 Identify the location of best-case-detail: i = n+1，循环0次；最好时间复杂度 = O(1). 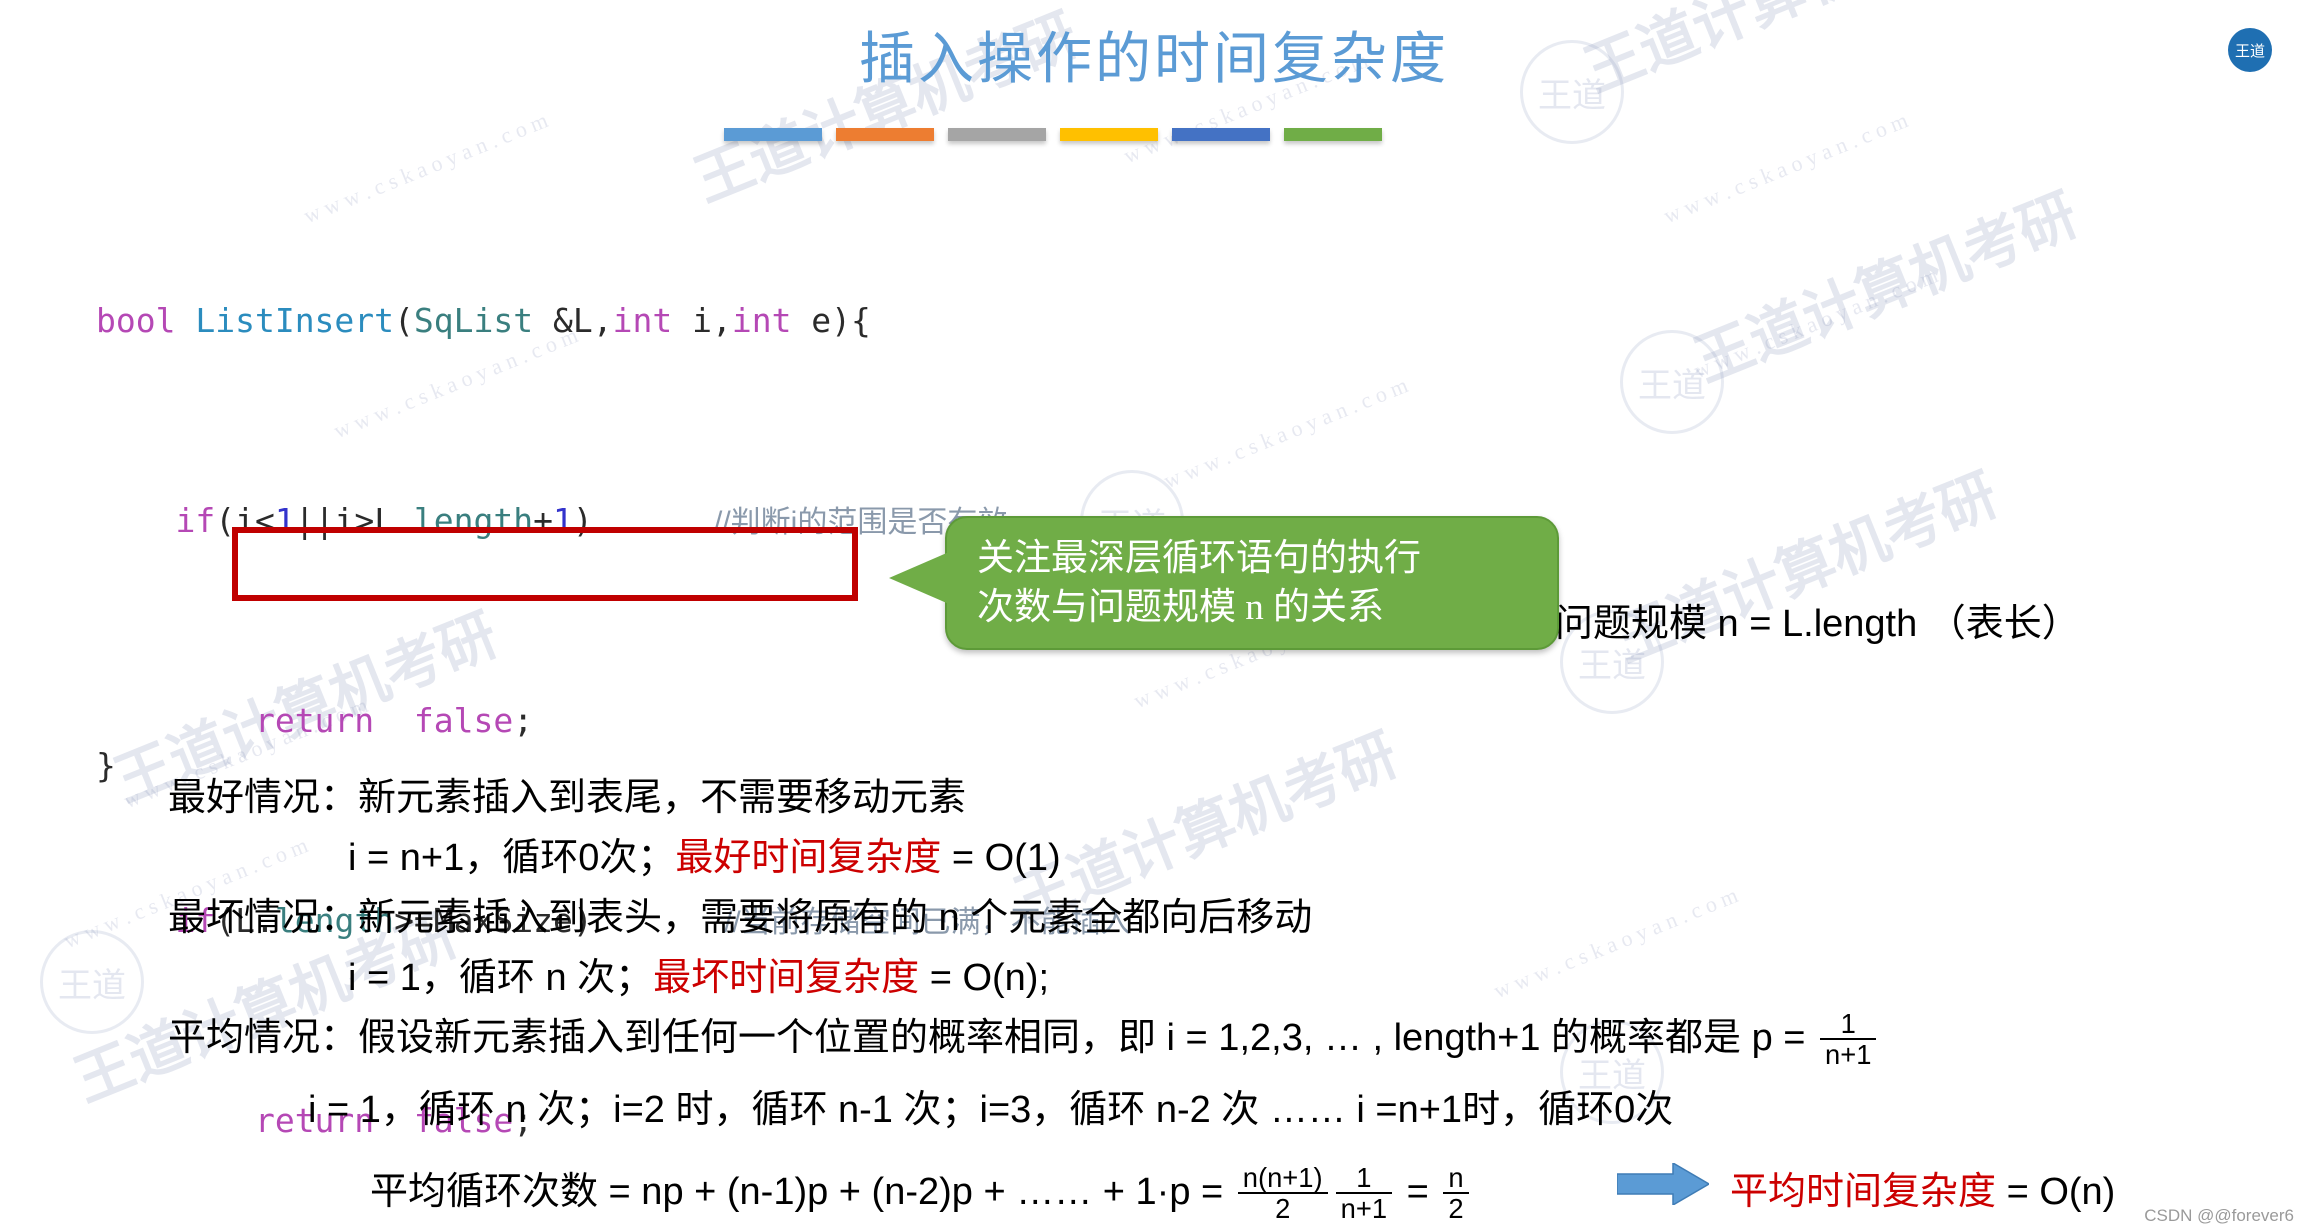
(704, 853).